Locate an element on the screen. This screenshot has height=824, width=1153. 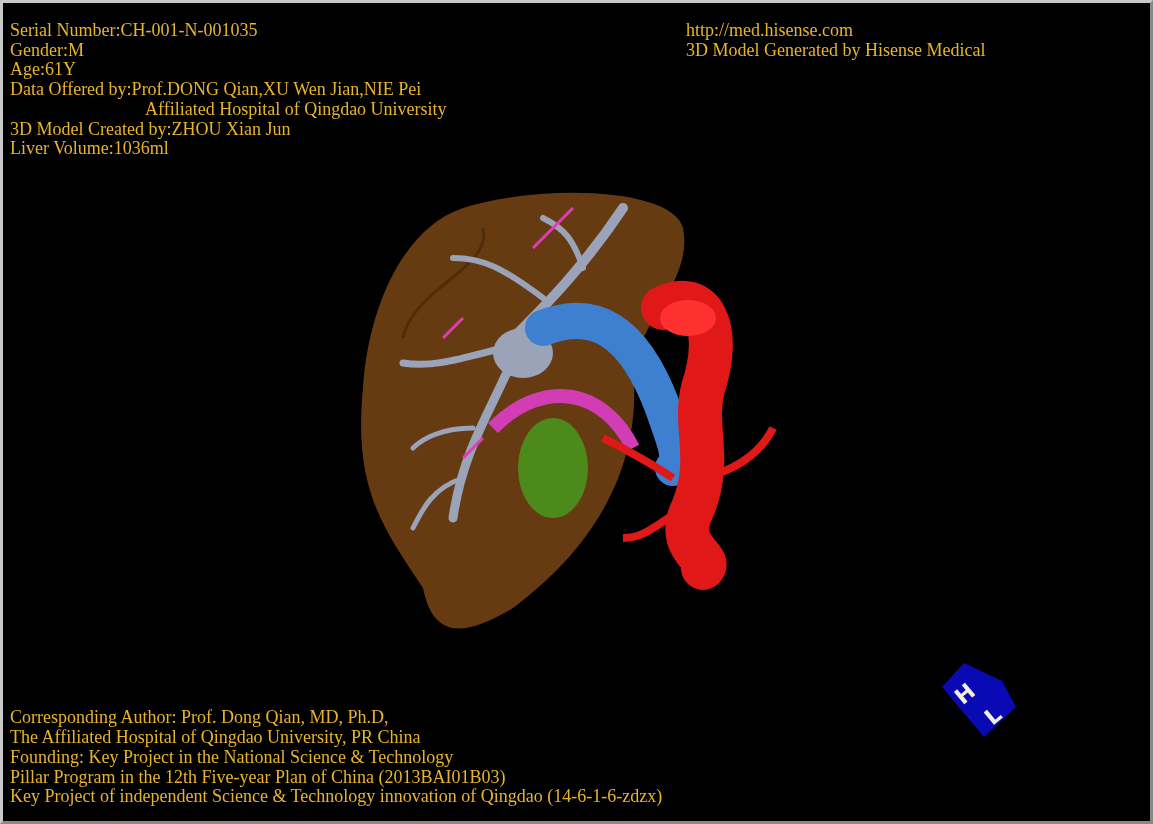
info-text: Pillar Program in the 12th Five-year Plan of China (2013BAI01B03) is located at coordinates (258, 777).